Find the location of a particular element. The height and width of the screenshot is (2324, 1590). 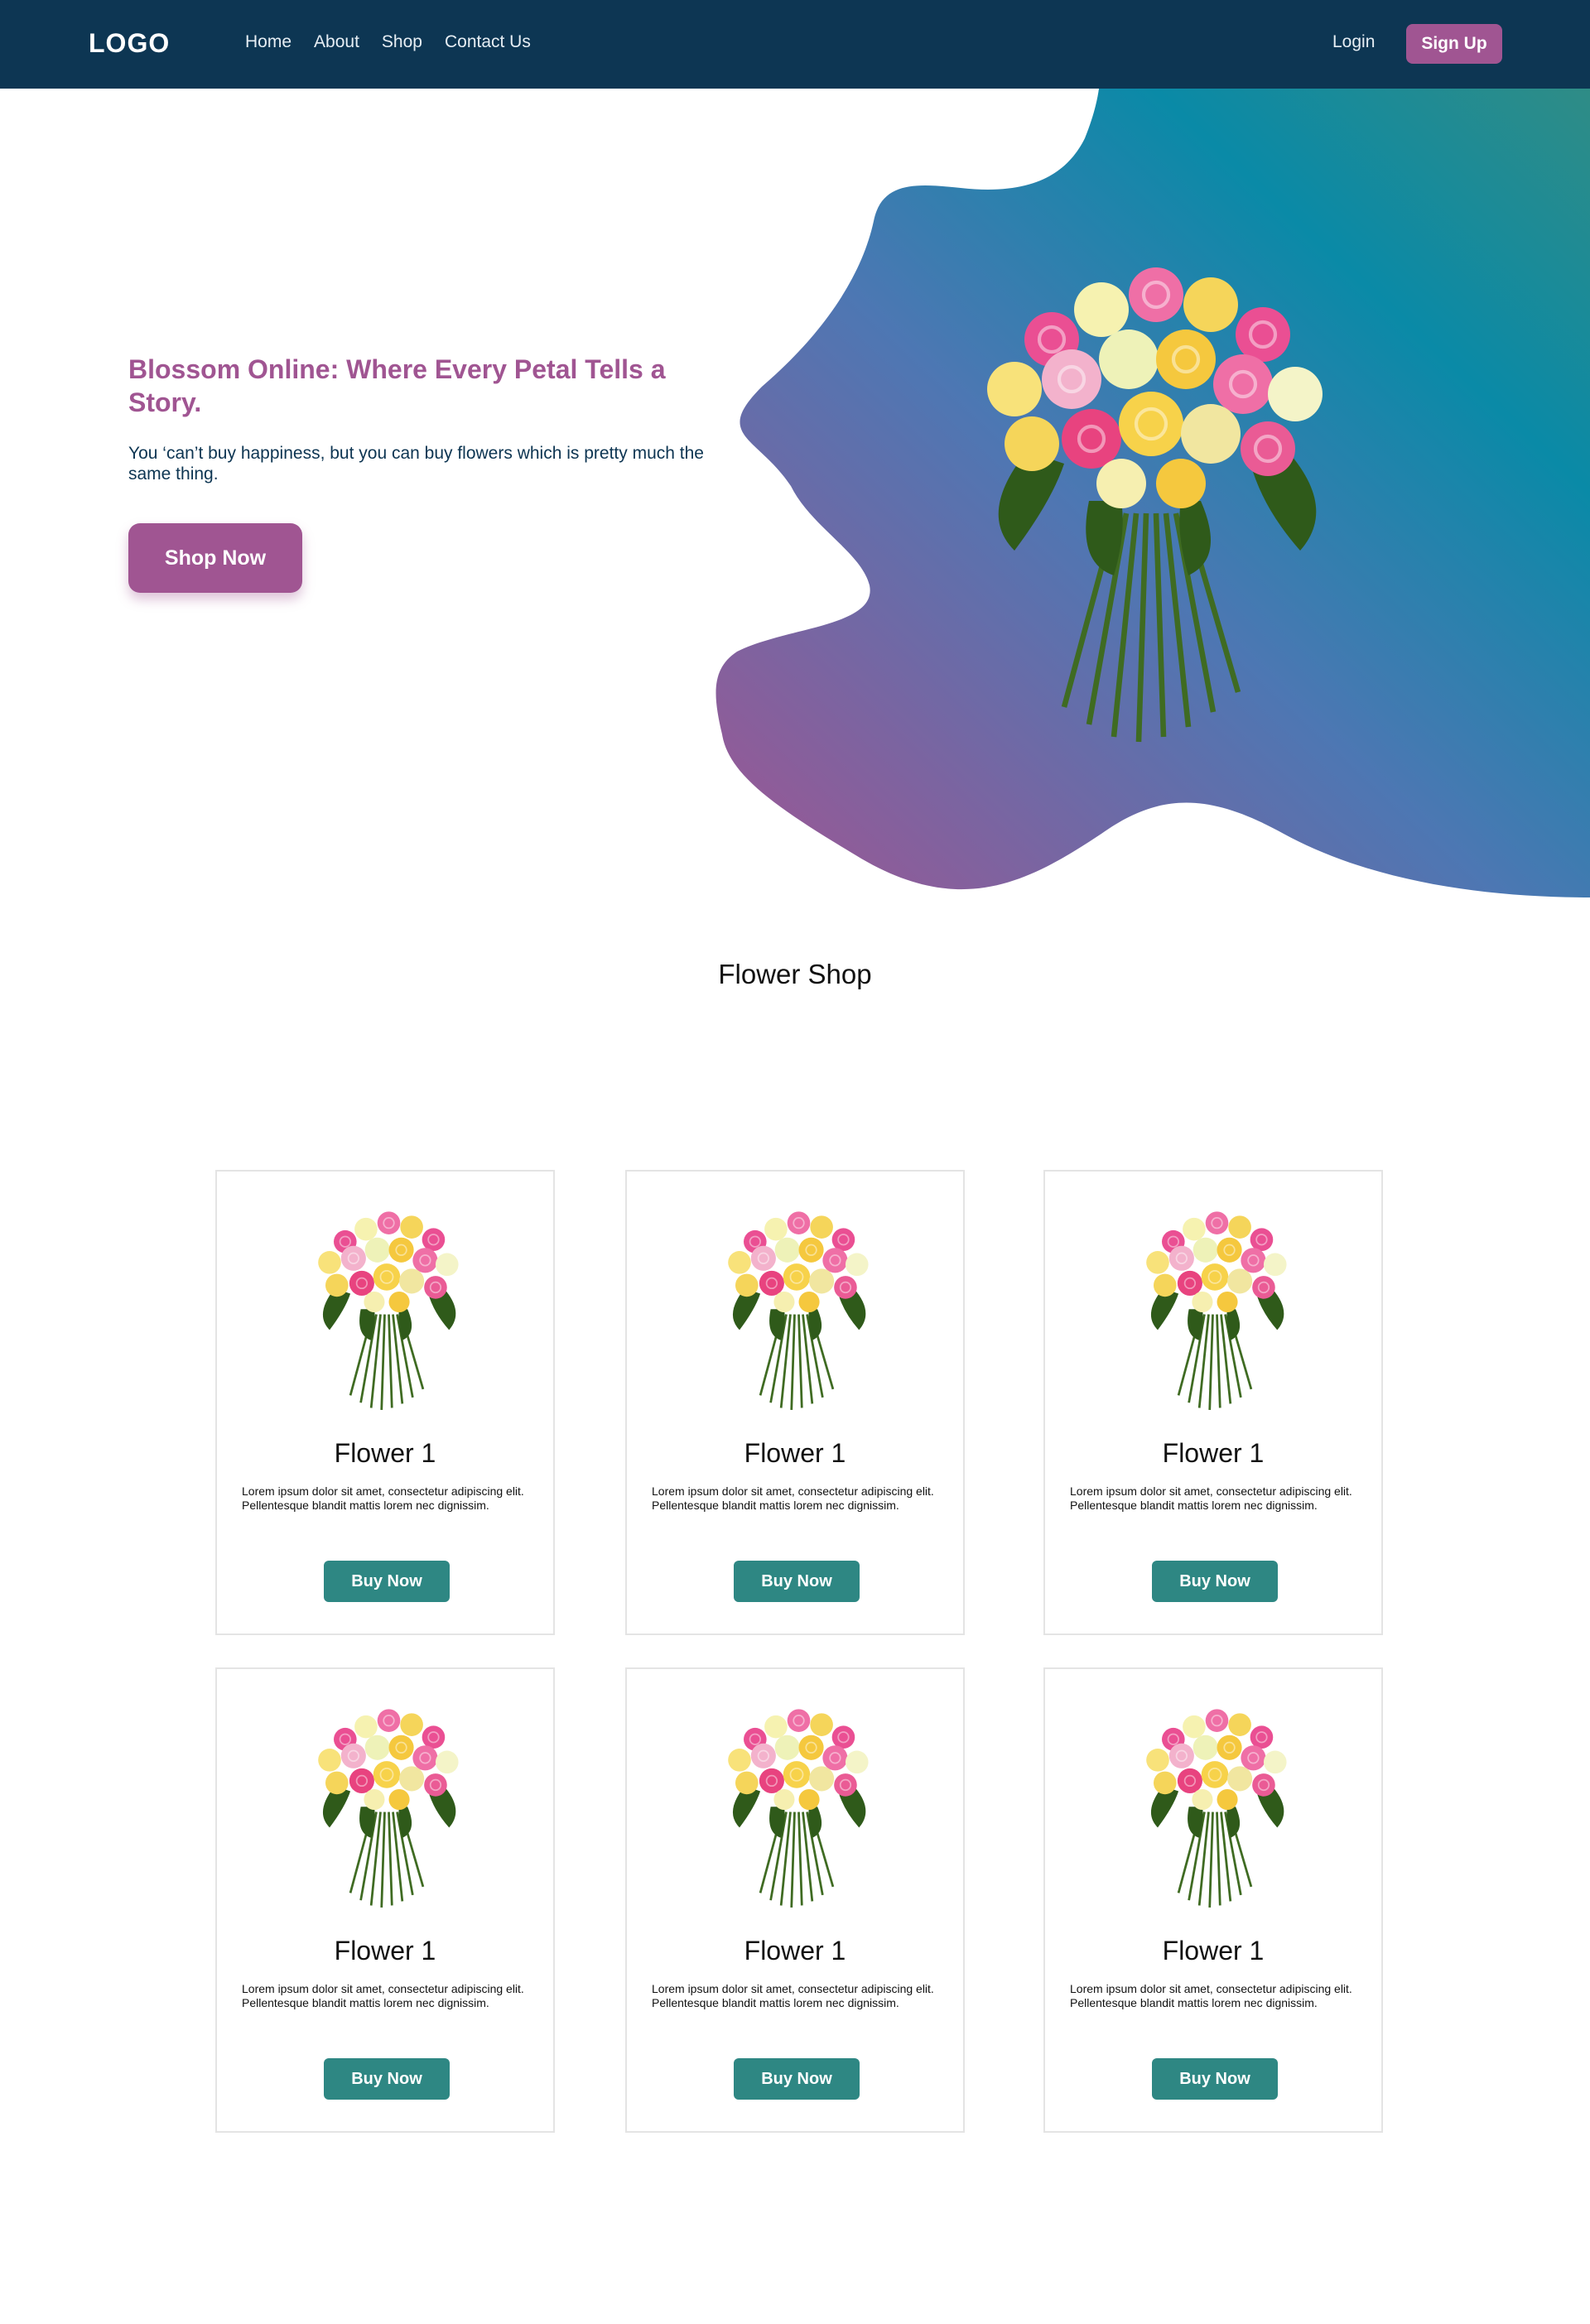

nav-link-contact: Contact Us is located at coordinates (488, 42).